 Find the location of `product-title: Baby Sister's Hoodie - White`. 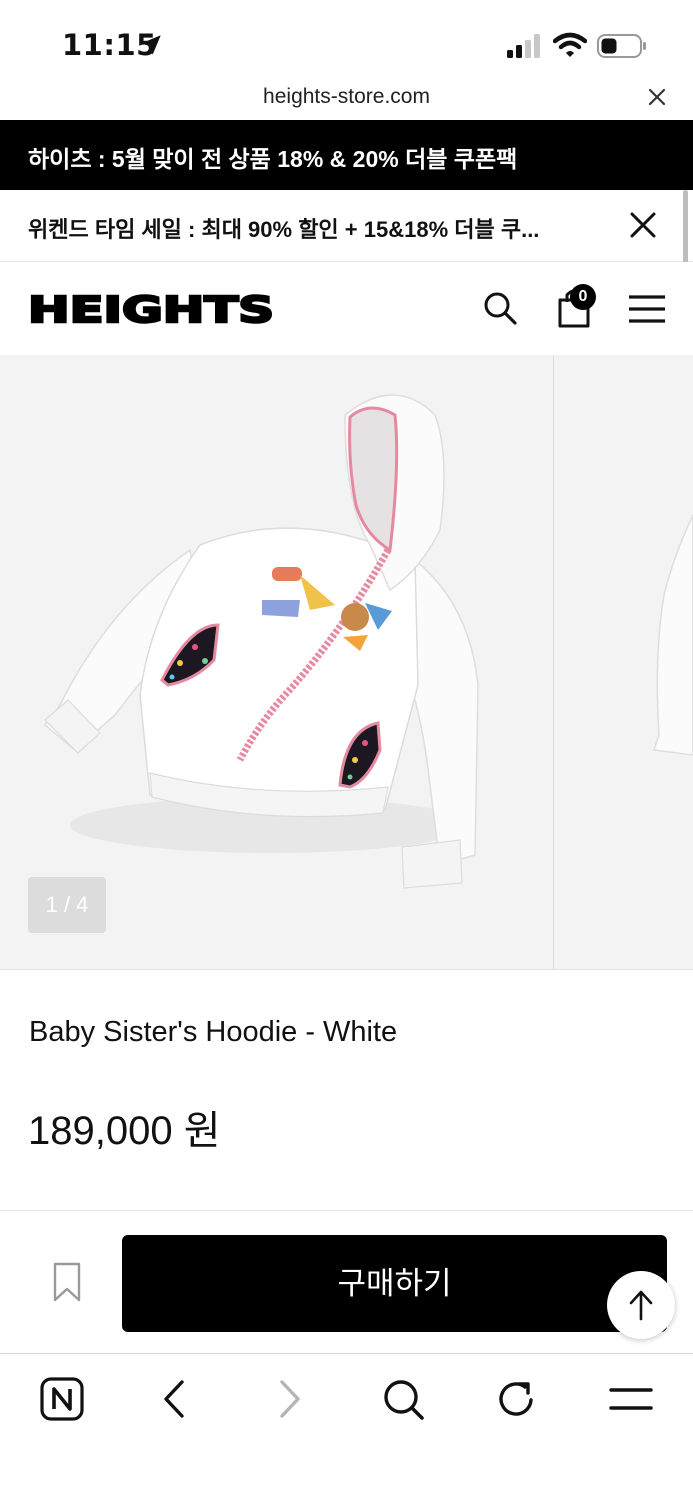

product-title: Baby Sister's Hoodie - White is located at coordinates (213, 1032).